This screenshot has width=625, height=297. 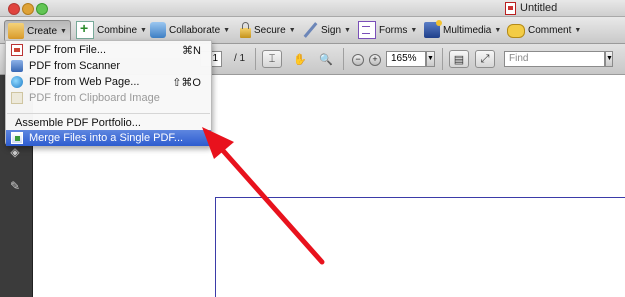 I want to click on zoom-level-input: 165%, so click(x=406, y=59).